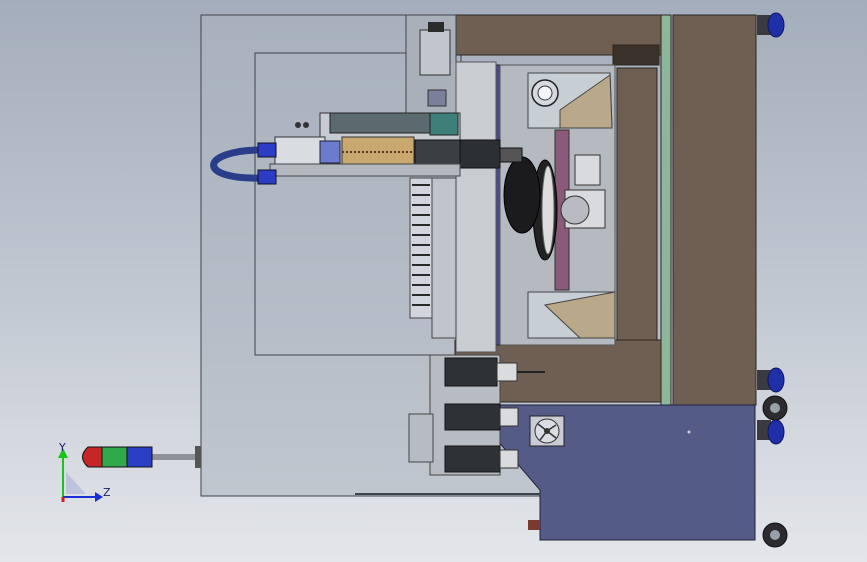  I want to click on caster-wheel-top, so click(771, 25).